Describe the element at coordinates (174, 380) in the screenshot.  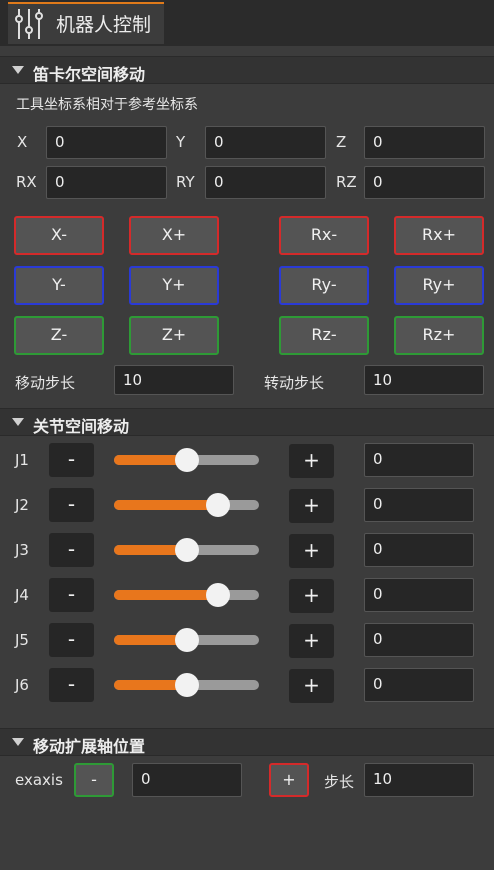
I see `move-step-field: 10` at that location.